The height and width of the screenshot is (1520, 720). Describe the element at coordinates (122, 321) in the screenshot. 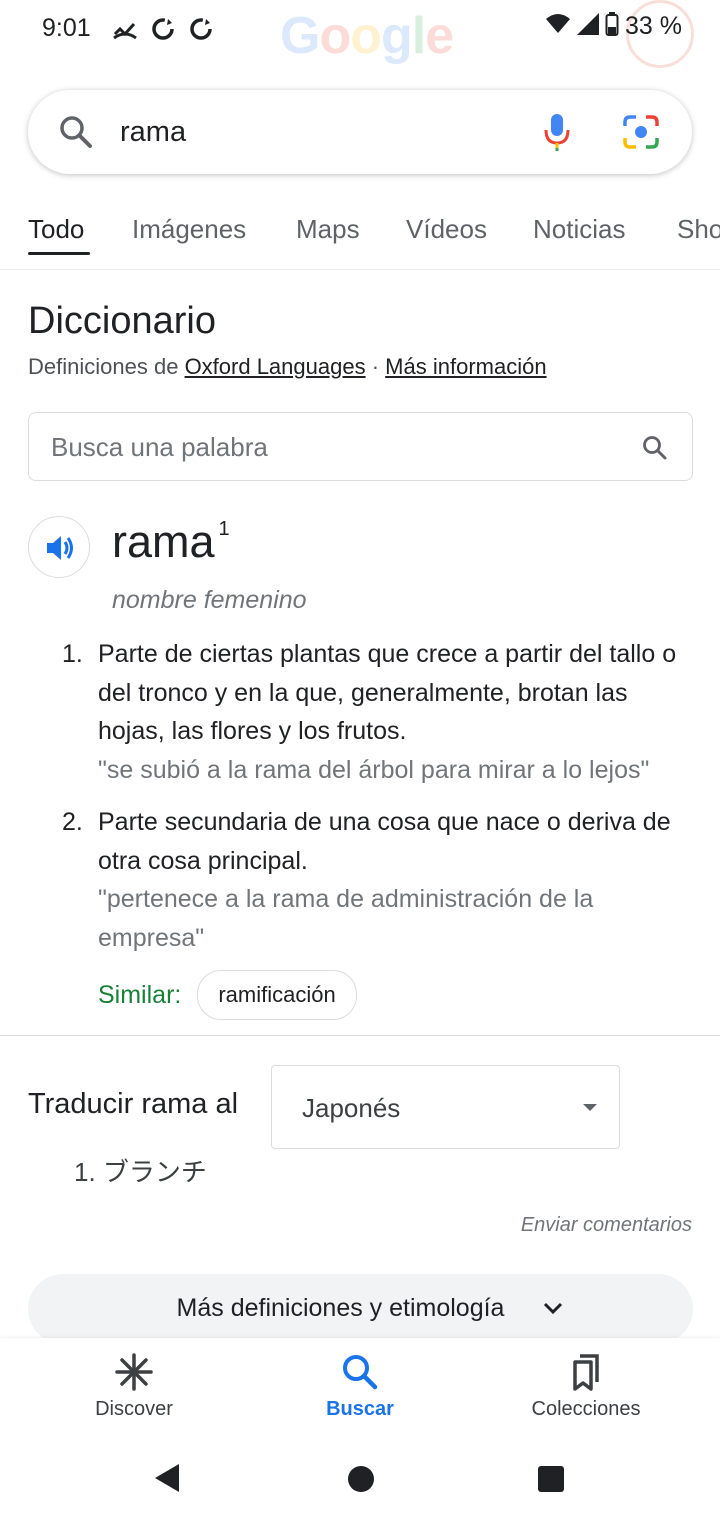

I see `dictionary-title: Diccionario` at that location.